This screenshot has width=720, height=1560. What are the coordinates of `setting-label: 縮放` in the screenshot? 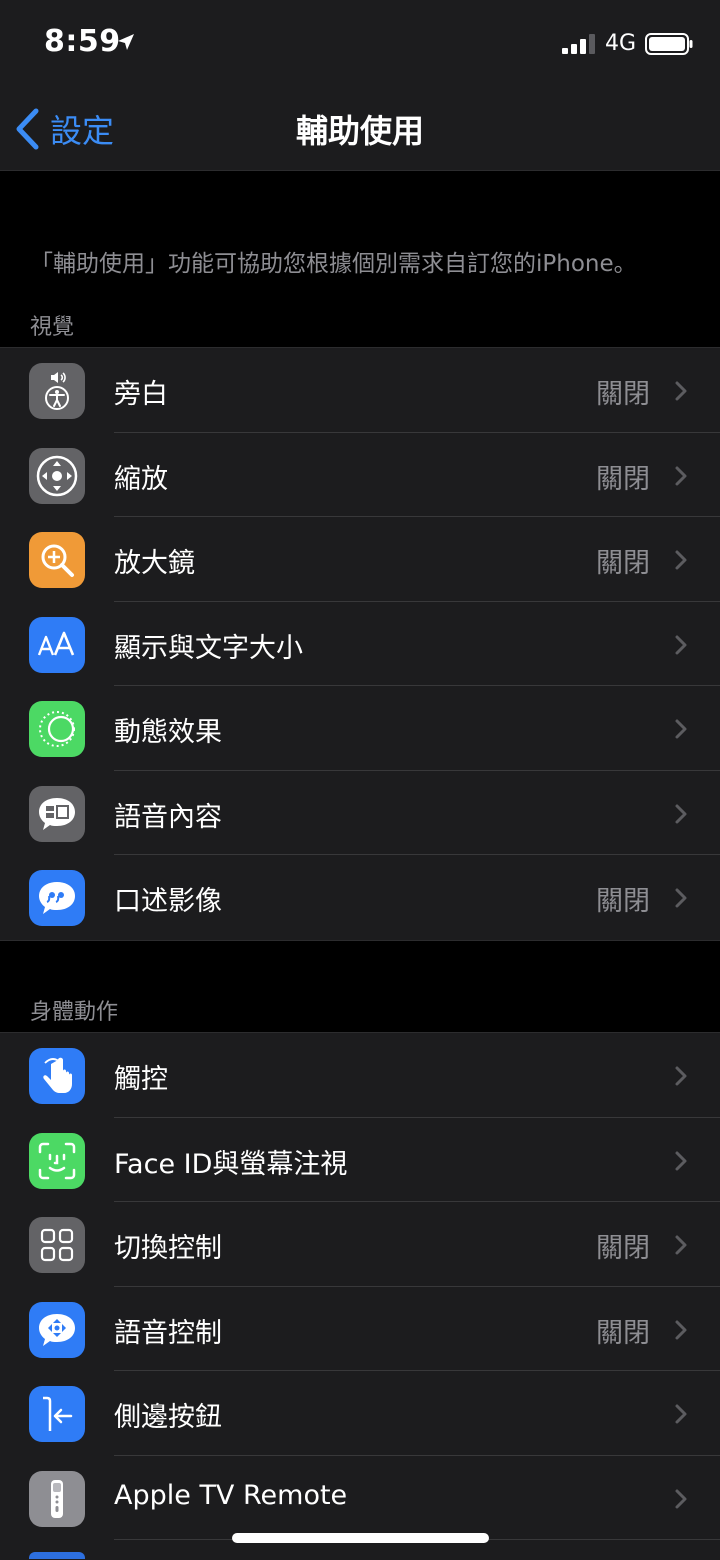 It's located at (141, 479).